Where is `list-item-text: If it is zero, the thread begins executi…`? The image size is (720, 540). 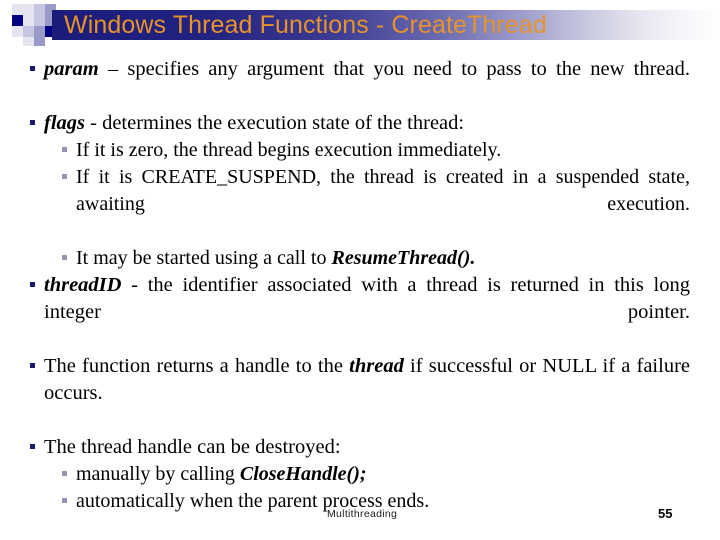
list-item-text: If it is zero, the thread begins executi… is located at coordinates (383, 150).